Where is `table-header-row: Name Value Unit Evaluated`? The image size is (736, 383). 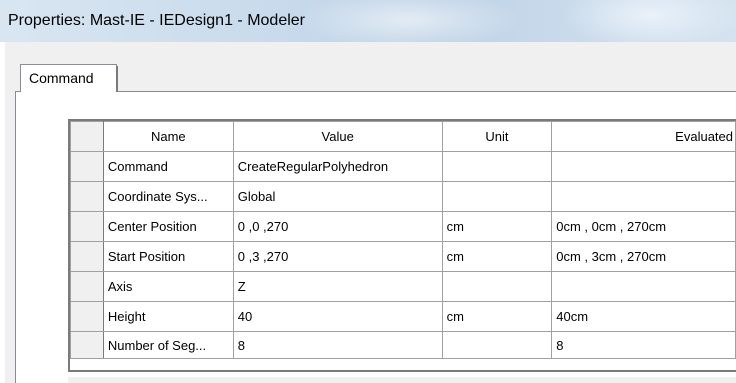
table-header-row: Name Value Unit Evaluated is located at coordinates (403, 136).